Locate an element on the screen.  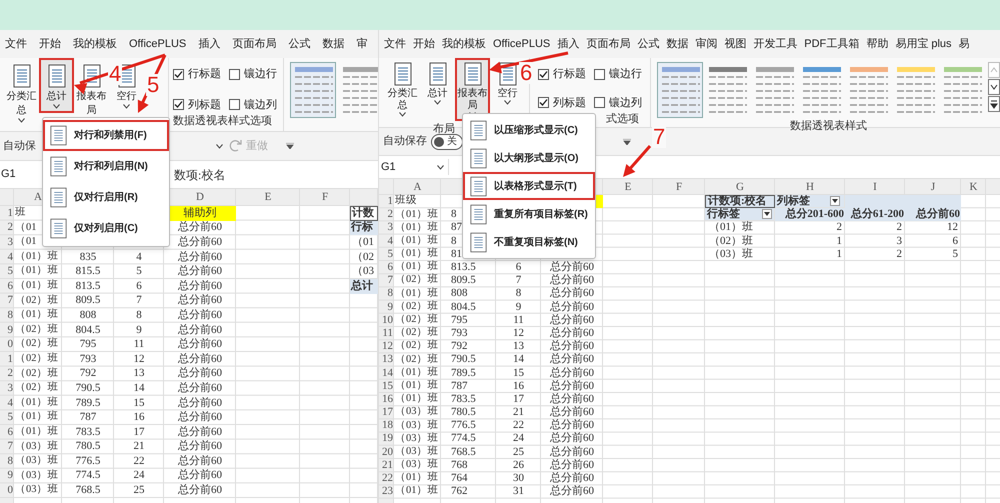
menu-tab: 易 is located at coordinates (964, 44).